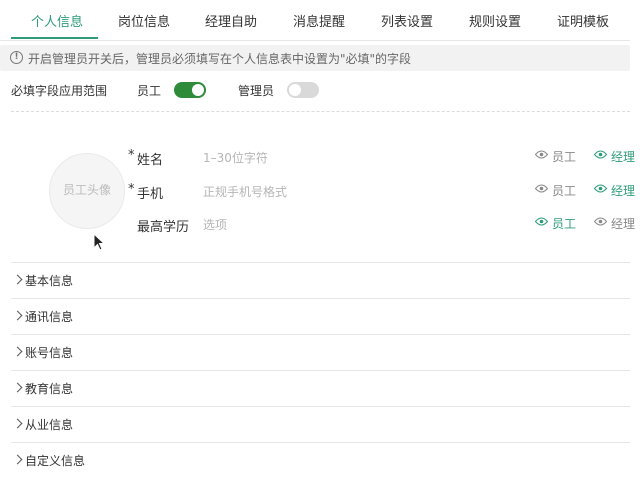  Describe the element at coordinates (320, 111) in the screenshot. I see `divider` at that location.